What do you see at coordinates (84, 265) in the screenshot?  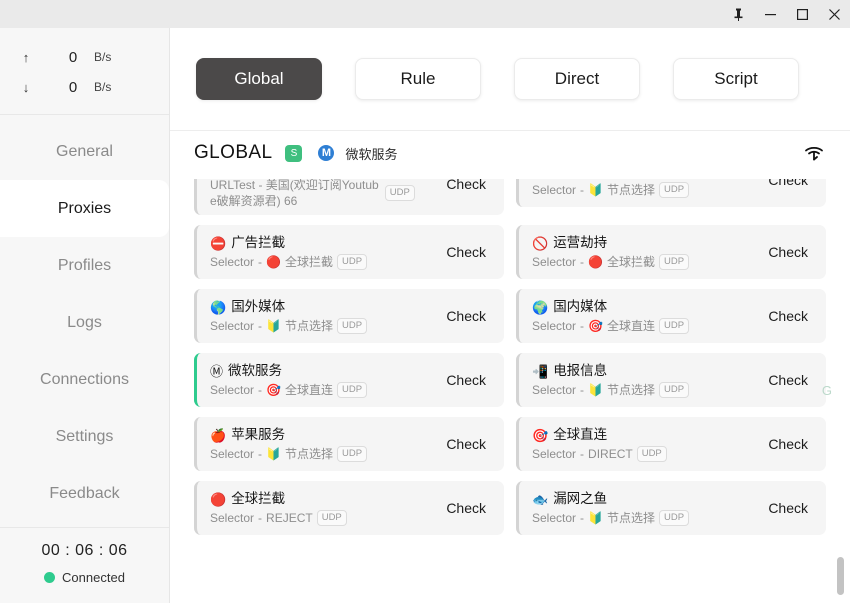 I see `sidebar-item-profiles: Profiles` at bounding box center [84, 265].